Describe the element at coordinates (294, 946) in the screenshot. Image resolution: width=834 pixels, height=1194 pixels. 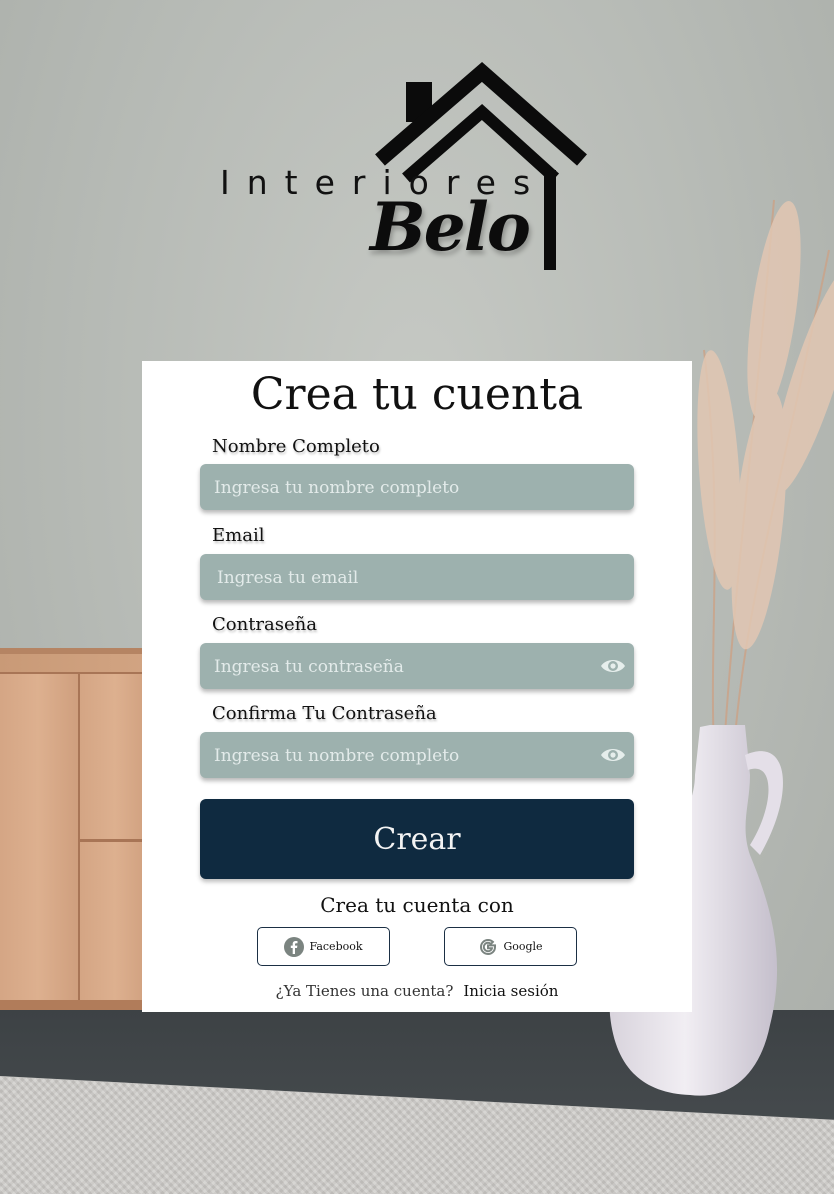
I see `facebook-icon` at that location.